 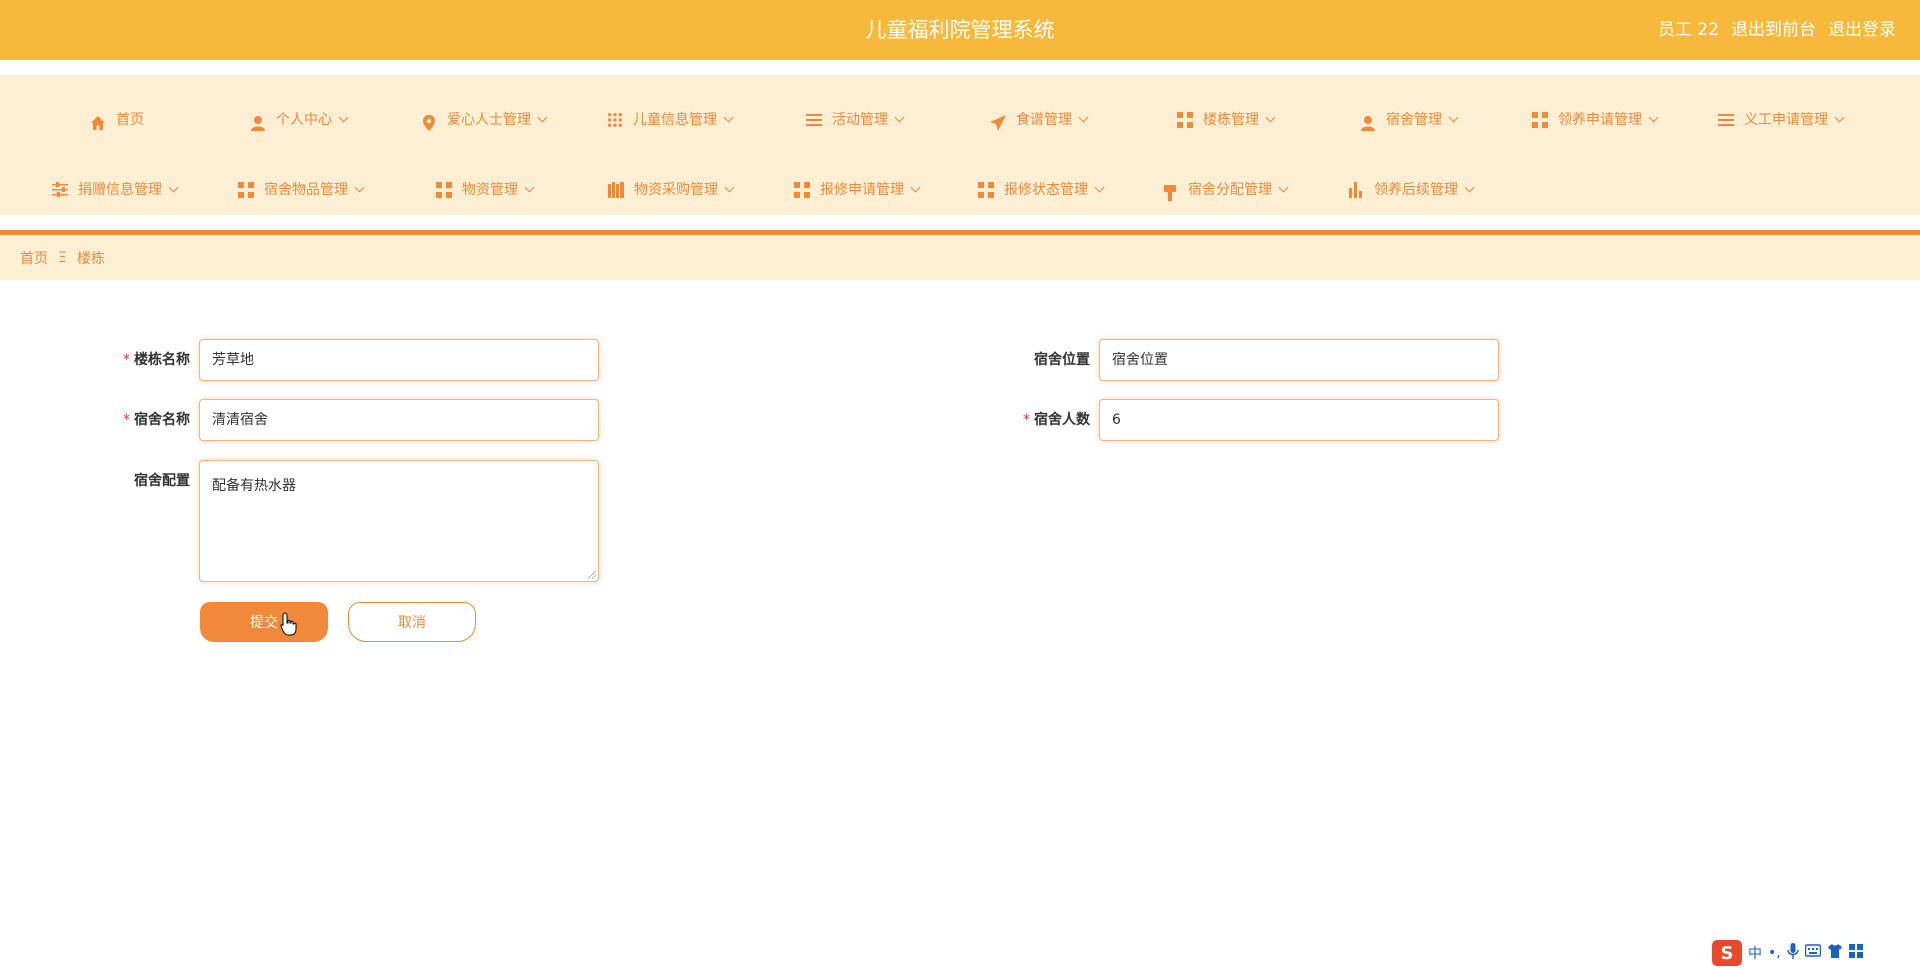 What do you see at coordinates (156, 360) in the screenshot?
I see `building-name-label: * 楼栋名称` at bounding box center [156, 360].